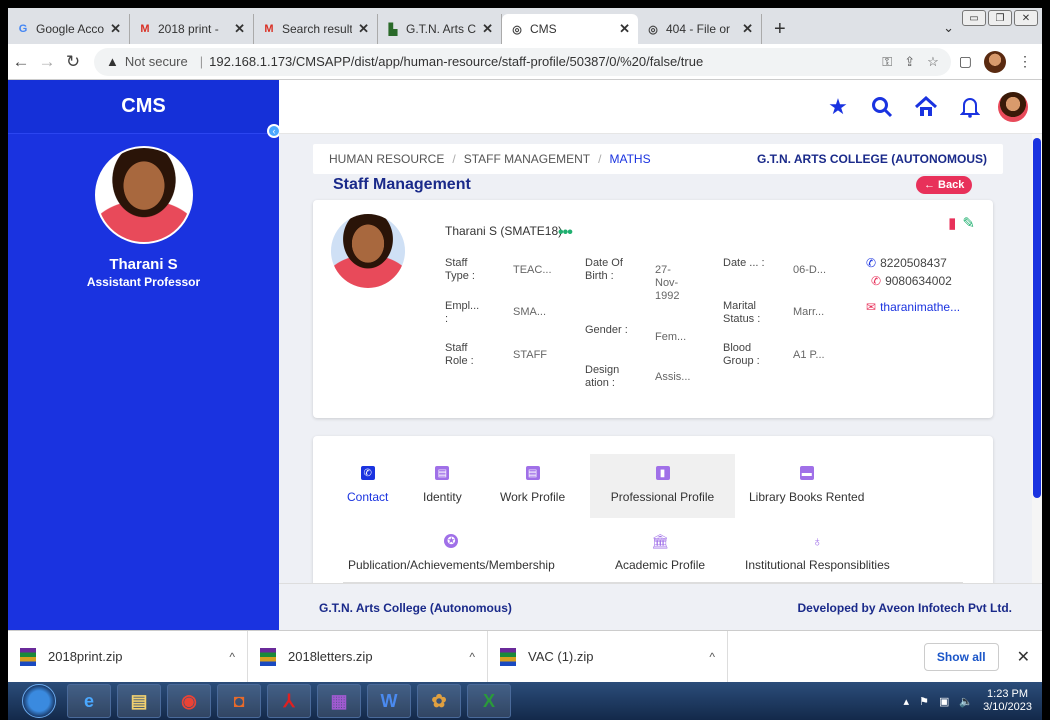 This screenshot has height=720, width=1050. Describe the element at coordinates (21, 62) in the screenshot. I see `back-arrow-icon: ←` at that location.